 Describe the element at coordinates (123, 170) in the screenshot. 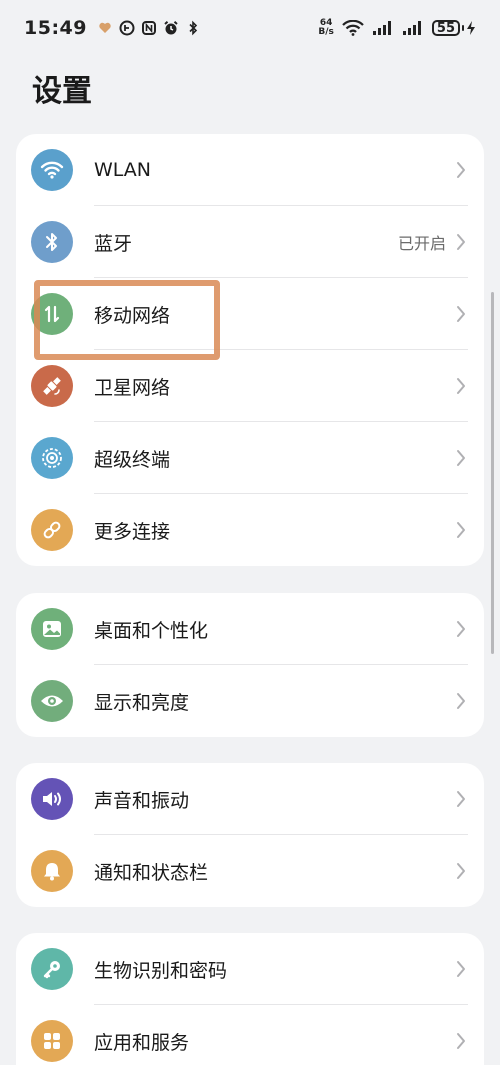

I see `settings-item-label: WLAN` at that location.